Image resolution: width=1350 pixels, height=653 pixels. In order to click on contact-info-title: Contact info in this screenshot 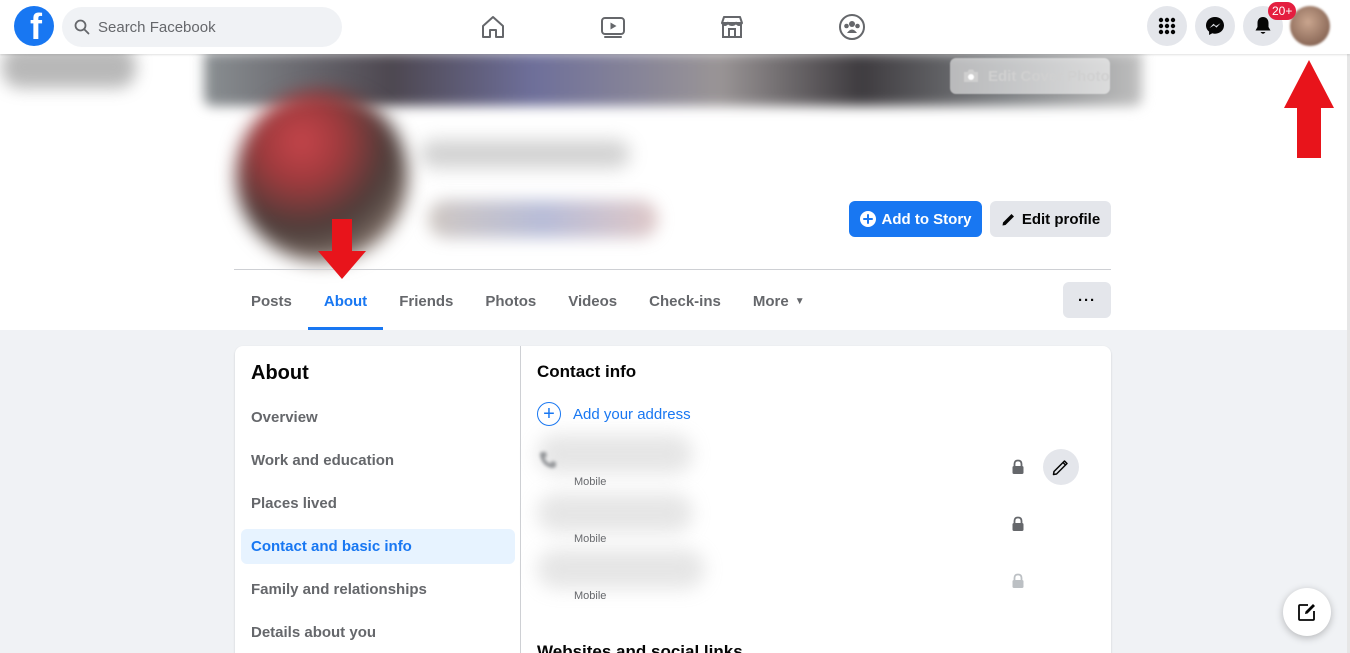, I will do `click(587, 371)`.